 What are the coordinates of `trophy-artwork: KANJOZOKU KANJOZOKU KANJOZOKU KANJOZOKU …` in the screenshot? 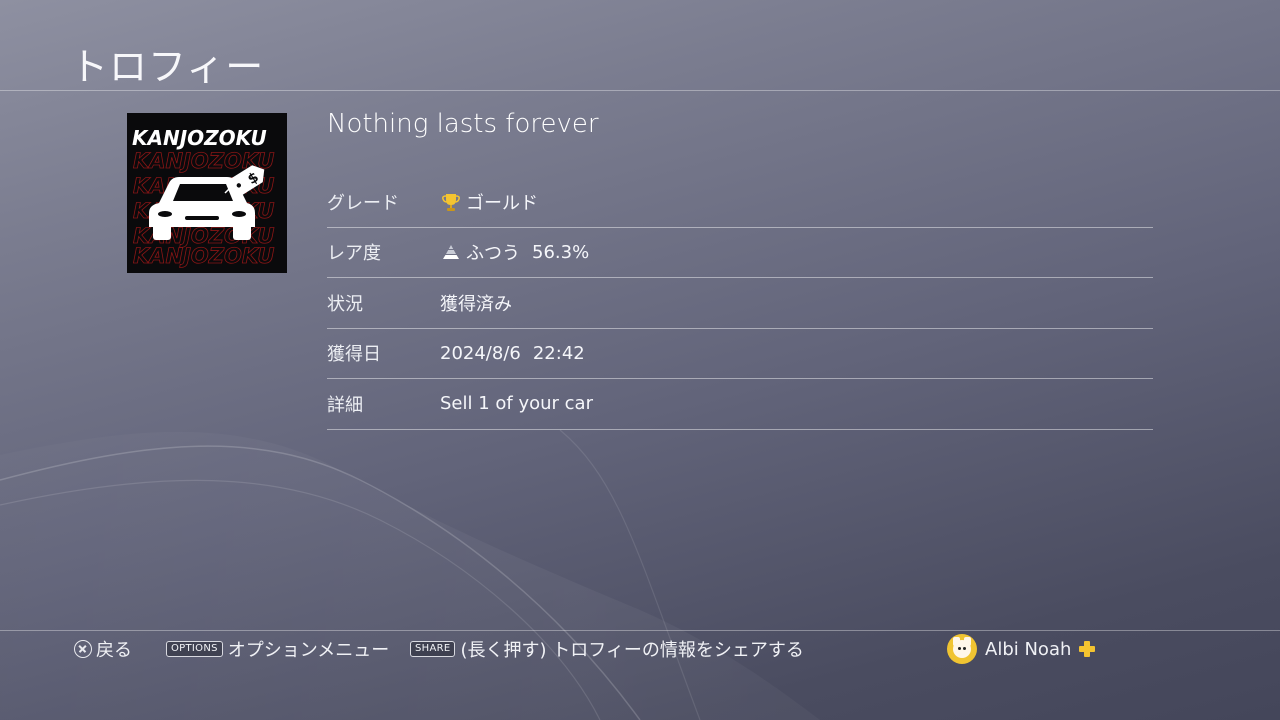 It's located at (207, 193).